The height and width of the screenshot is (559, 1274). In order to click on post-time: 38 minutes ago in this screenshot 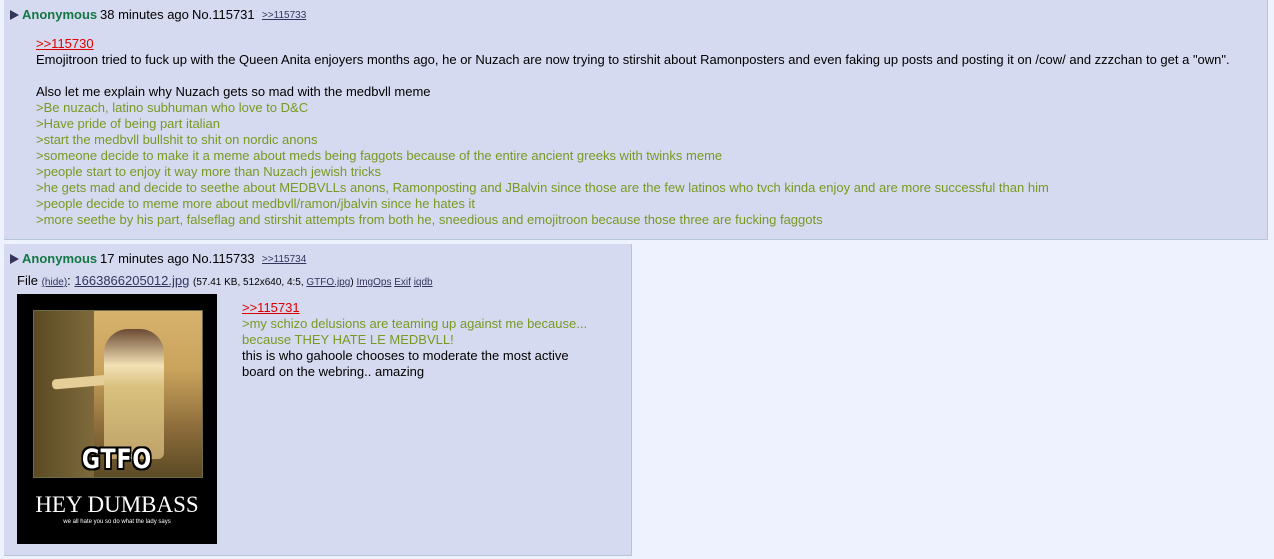, I will do `click(144, 14)`.